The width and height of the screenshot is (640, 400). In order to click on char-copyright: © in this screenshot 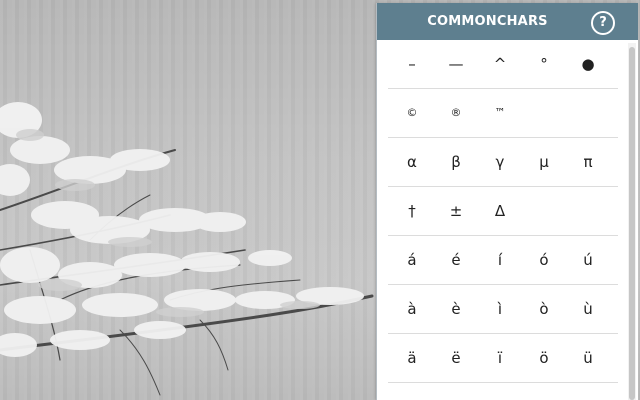, I will do `click(412, 113)`.